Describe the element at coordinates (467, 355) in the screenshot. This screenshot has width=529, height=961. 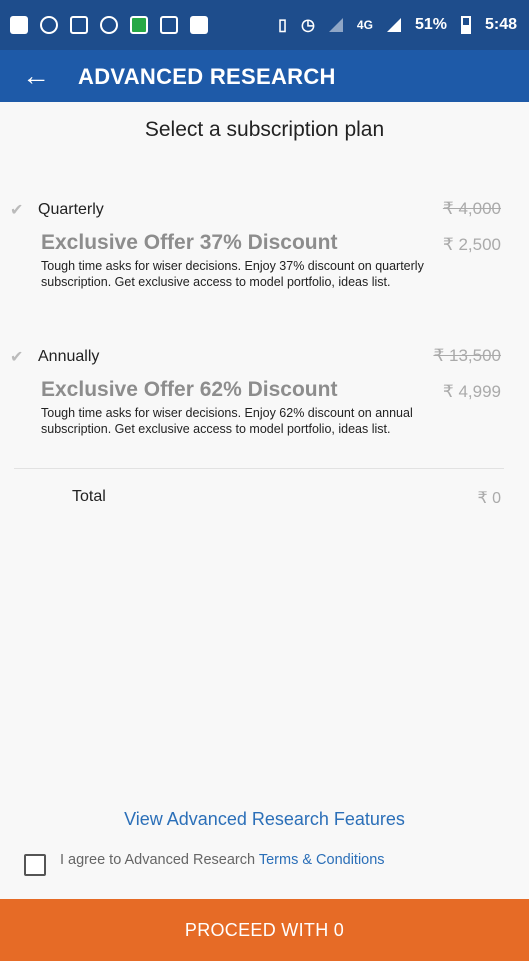
I see `original-price: ₹ 13,500` at that location.